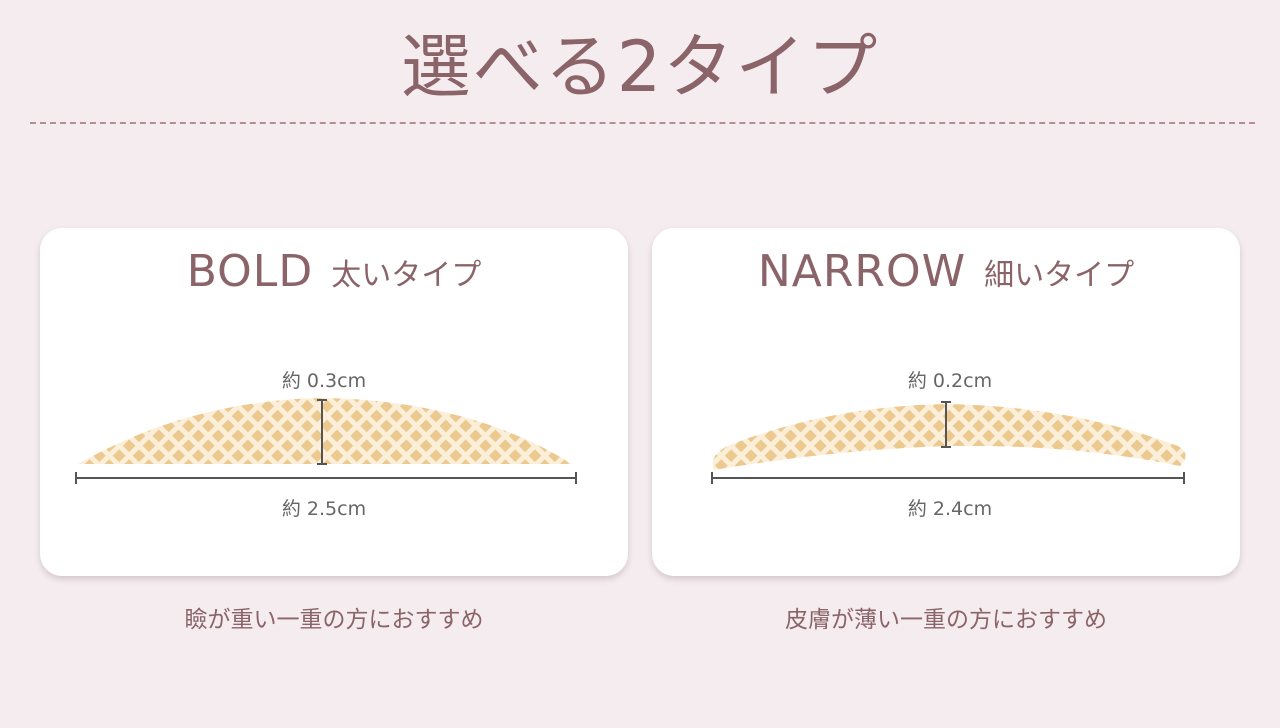 Image resolution: width=1280 pixels, height=728 pixels. Describe the element at coordinates (334, 620) in the screenshot. I see `bold-caption: 瞼が重い一重の方におすすめ` at that location.